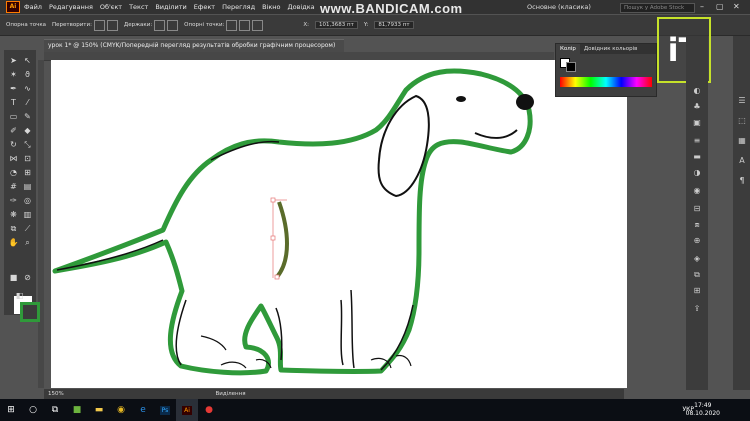  What do you see at coordinates (27, 200) in the screenshot?
I see `blend-tool-icon: ◎` at bounding box center [27, 200].